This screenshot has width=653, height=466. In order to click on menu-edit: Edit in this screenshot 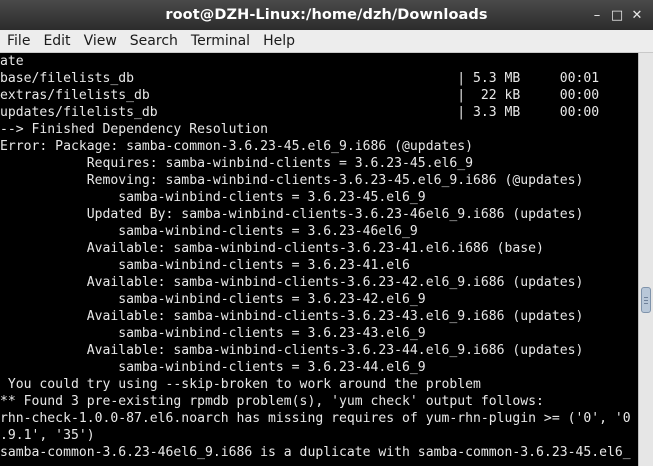, I will do `click(56, 41)`.